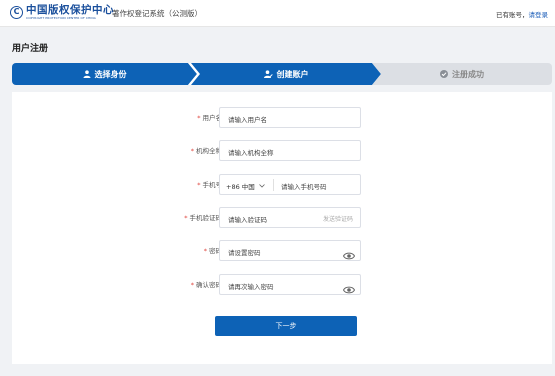 Image resolution: width=555 pixels, height=376 pixels. Describe the element at coordinates (251, 287) in the screenshot. I see `confirm-password-placeholder: 请再次输入密码` at that location.